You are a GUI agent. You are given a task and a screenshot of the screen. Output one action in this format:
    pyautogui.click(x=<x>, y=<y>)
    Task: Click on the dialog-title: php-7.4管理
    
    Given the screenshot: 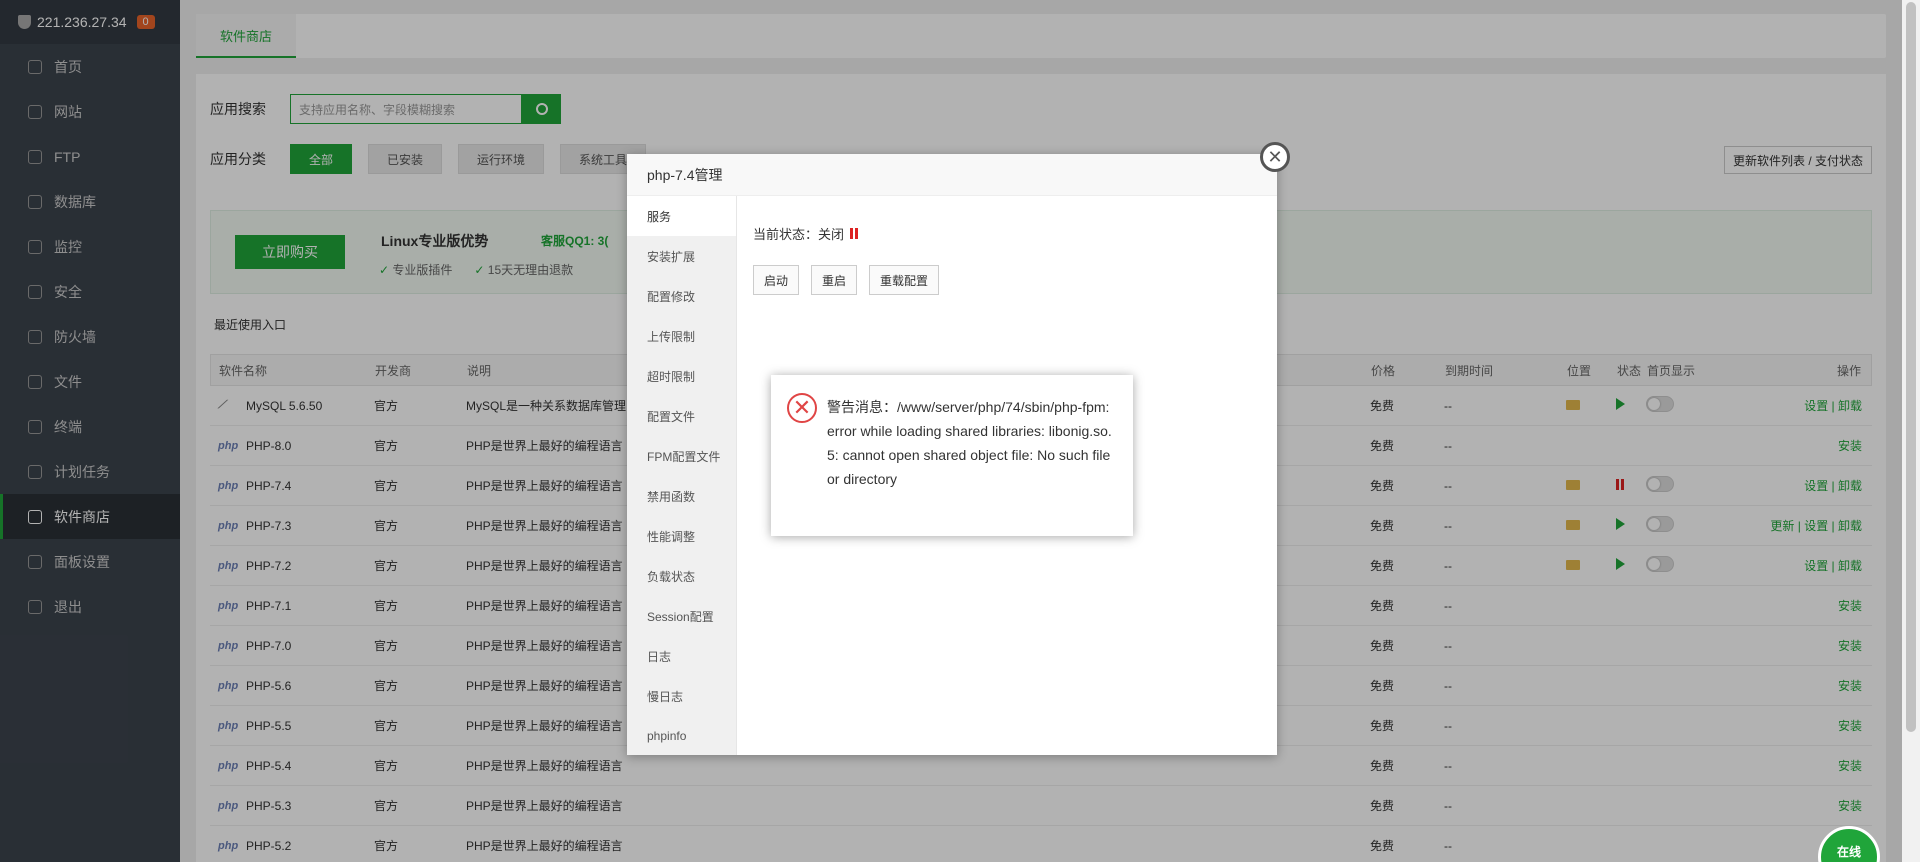 What is the action you would take?
    pyautogui.click(x=952, y=175)
    